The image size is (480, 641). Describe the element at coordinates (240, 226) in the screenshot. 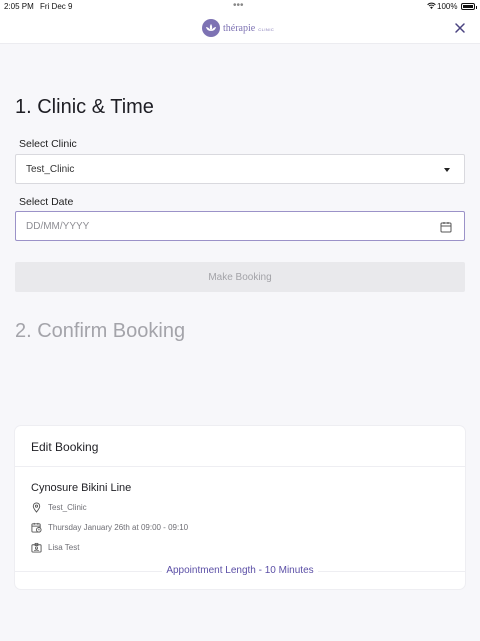

I see `date-input: DD/MM/YYYY` at that location.